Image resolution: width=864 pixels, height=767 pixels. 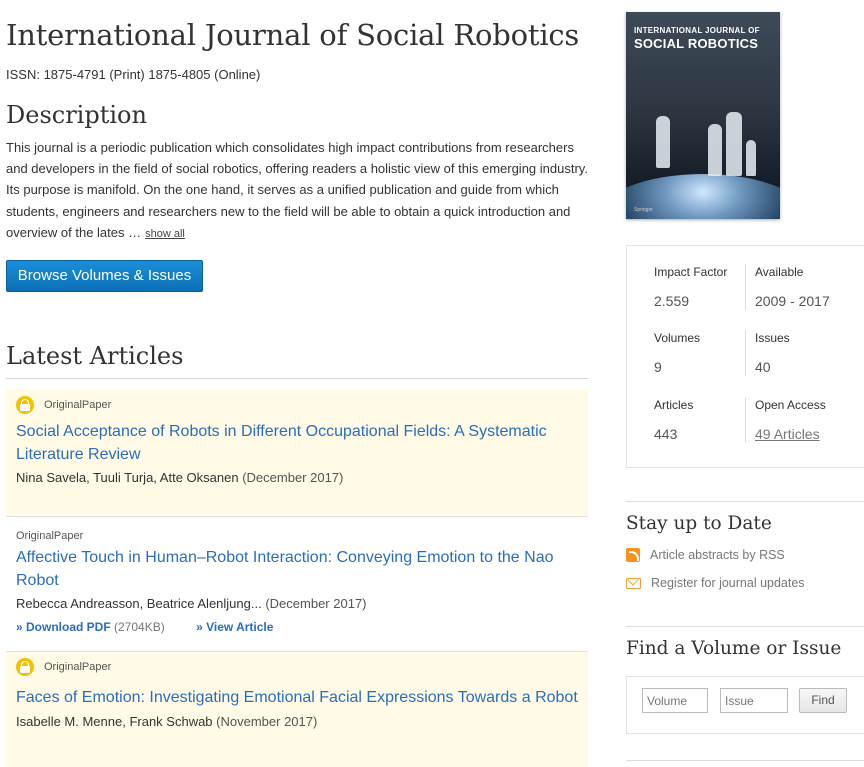 I want to click on issues-value: 40, so click(x=763, y=367).